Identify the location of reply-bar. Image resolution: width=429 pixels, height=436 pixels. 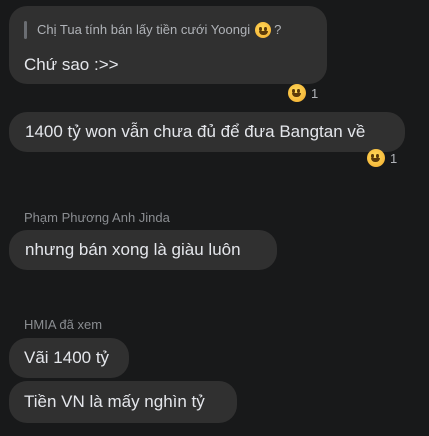
(25, 30).